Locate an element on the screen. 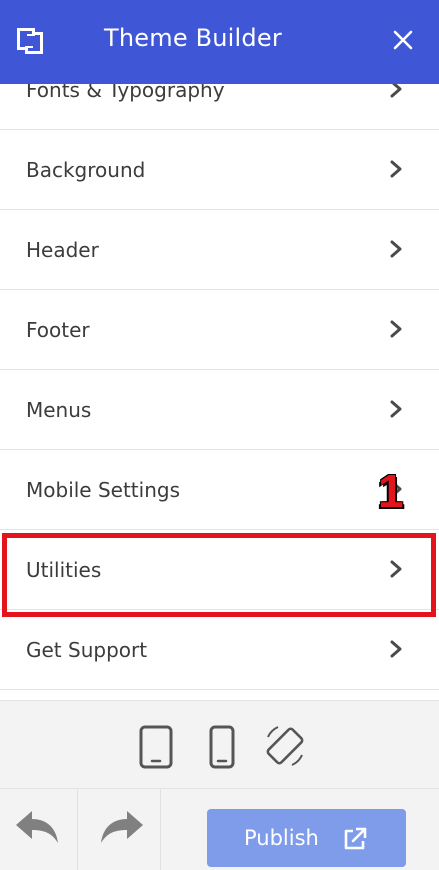  tablet-icon is located at coordinates (156, 747).